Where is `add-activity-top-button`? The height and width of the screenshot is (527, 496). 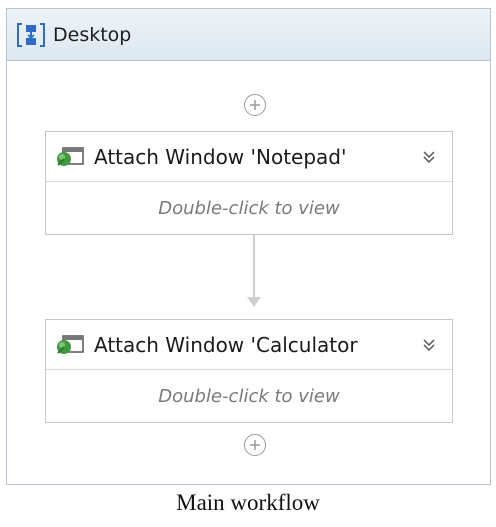 add-activity-top-button is located at coordinates (255, 105).